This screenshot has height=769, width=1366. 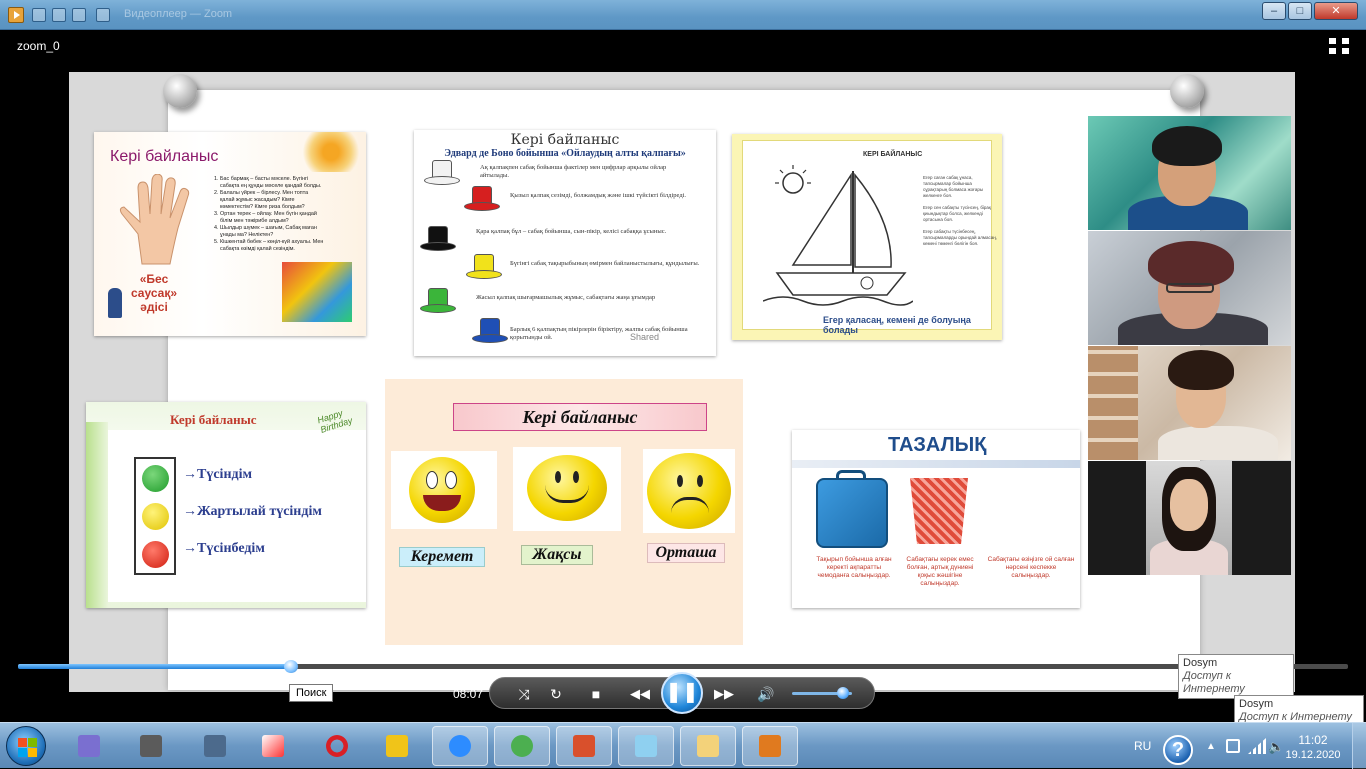 What do you see at coordinates (103, 15) in the screenshot?
I see `dropdown-icon` at bounding box center [103, 15].